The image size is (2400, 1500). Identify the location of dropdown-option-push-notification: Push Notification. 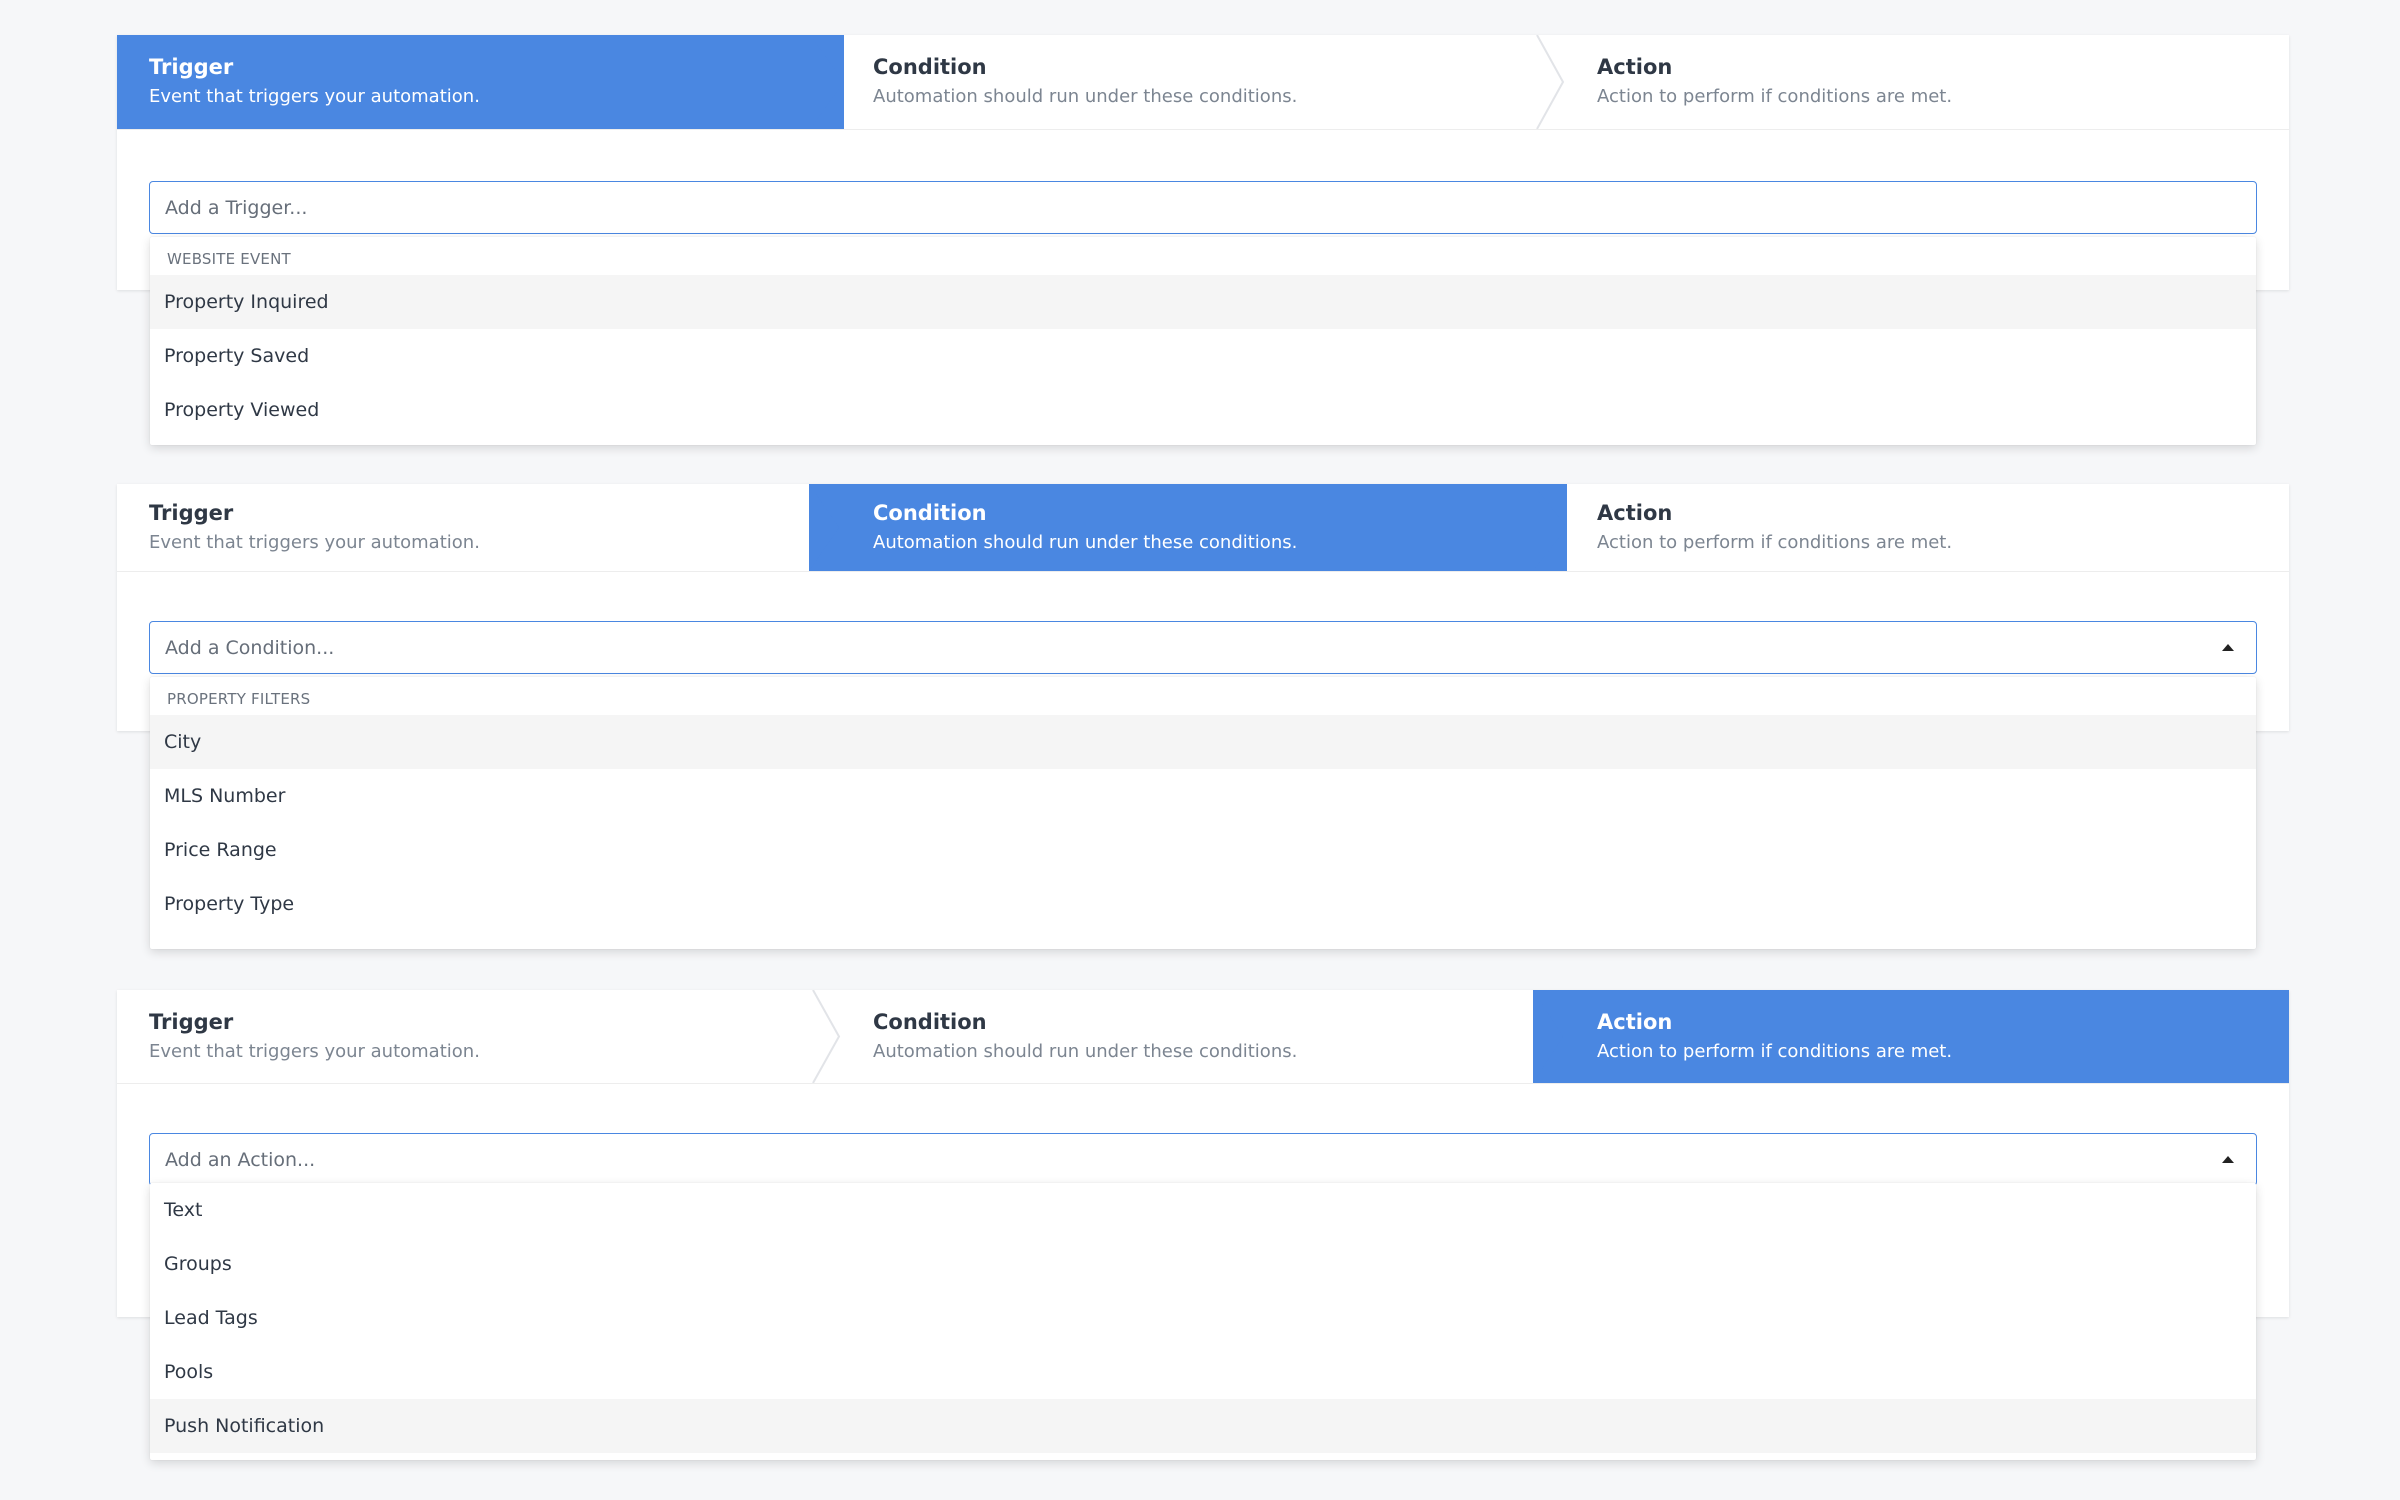
(1203, 1426).